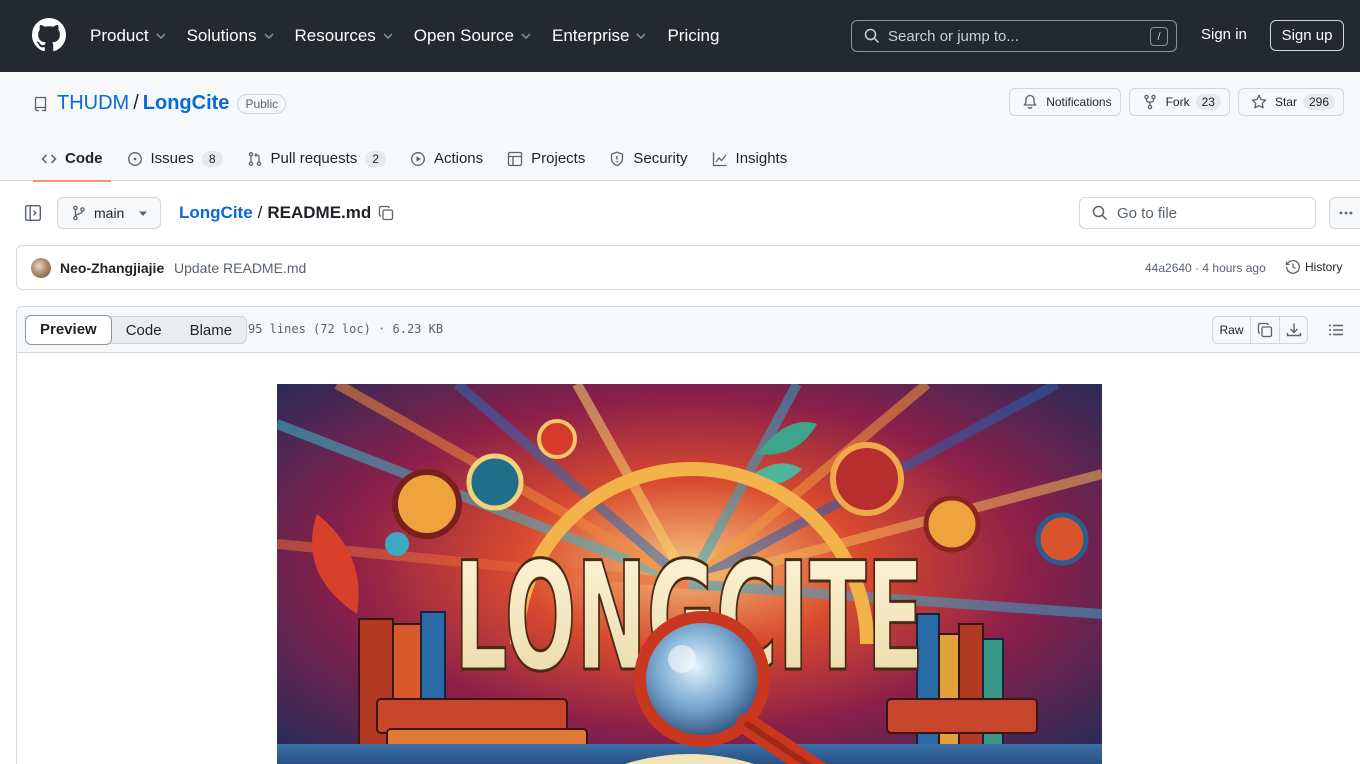  I want to click on go-to-file-placeholder: Go to file, so click(1147, 213).